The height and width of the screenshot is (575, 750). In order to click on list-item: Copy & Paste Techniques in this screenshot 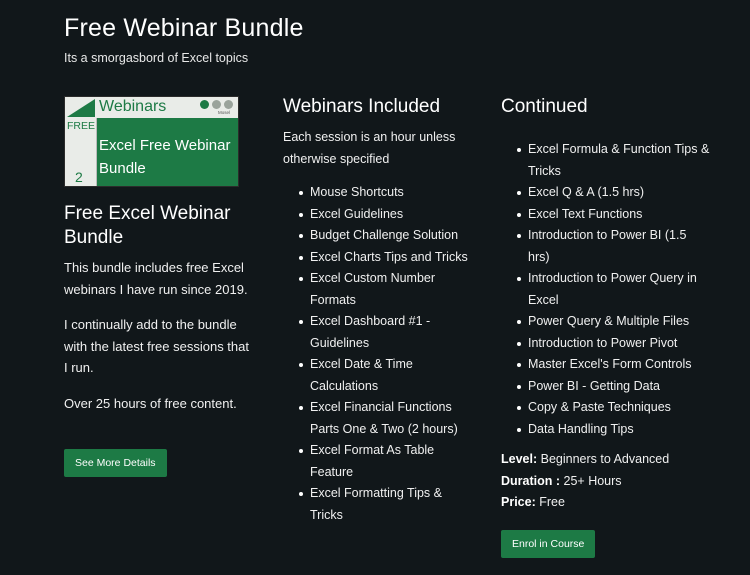, I will do `click(614, 408)`.